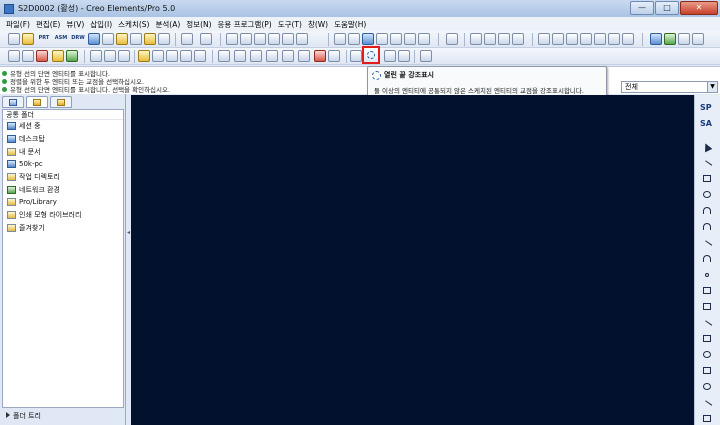  What do you see at coordinates (707, 210) in the screenshot?
I see `arc-icon` at bounding box center [707, 210].